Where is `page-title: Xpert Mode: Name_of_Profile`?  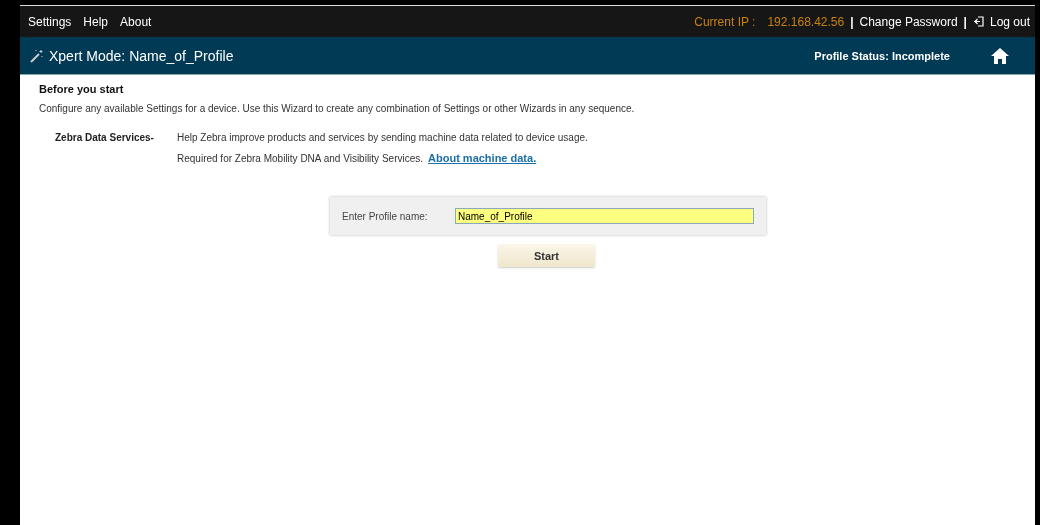
page-title: Xpert Mode: Name_of_Profile is located at coordinates (141, 55).